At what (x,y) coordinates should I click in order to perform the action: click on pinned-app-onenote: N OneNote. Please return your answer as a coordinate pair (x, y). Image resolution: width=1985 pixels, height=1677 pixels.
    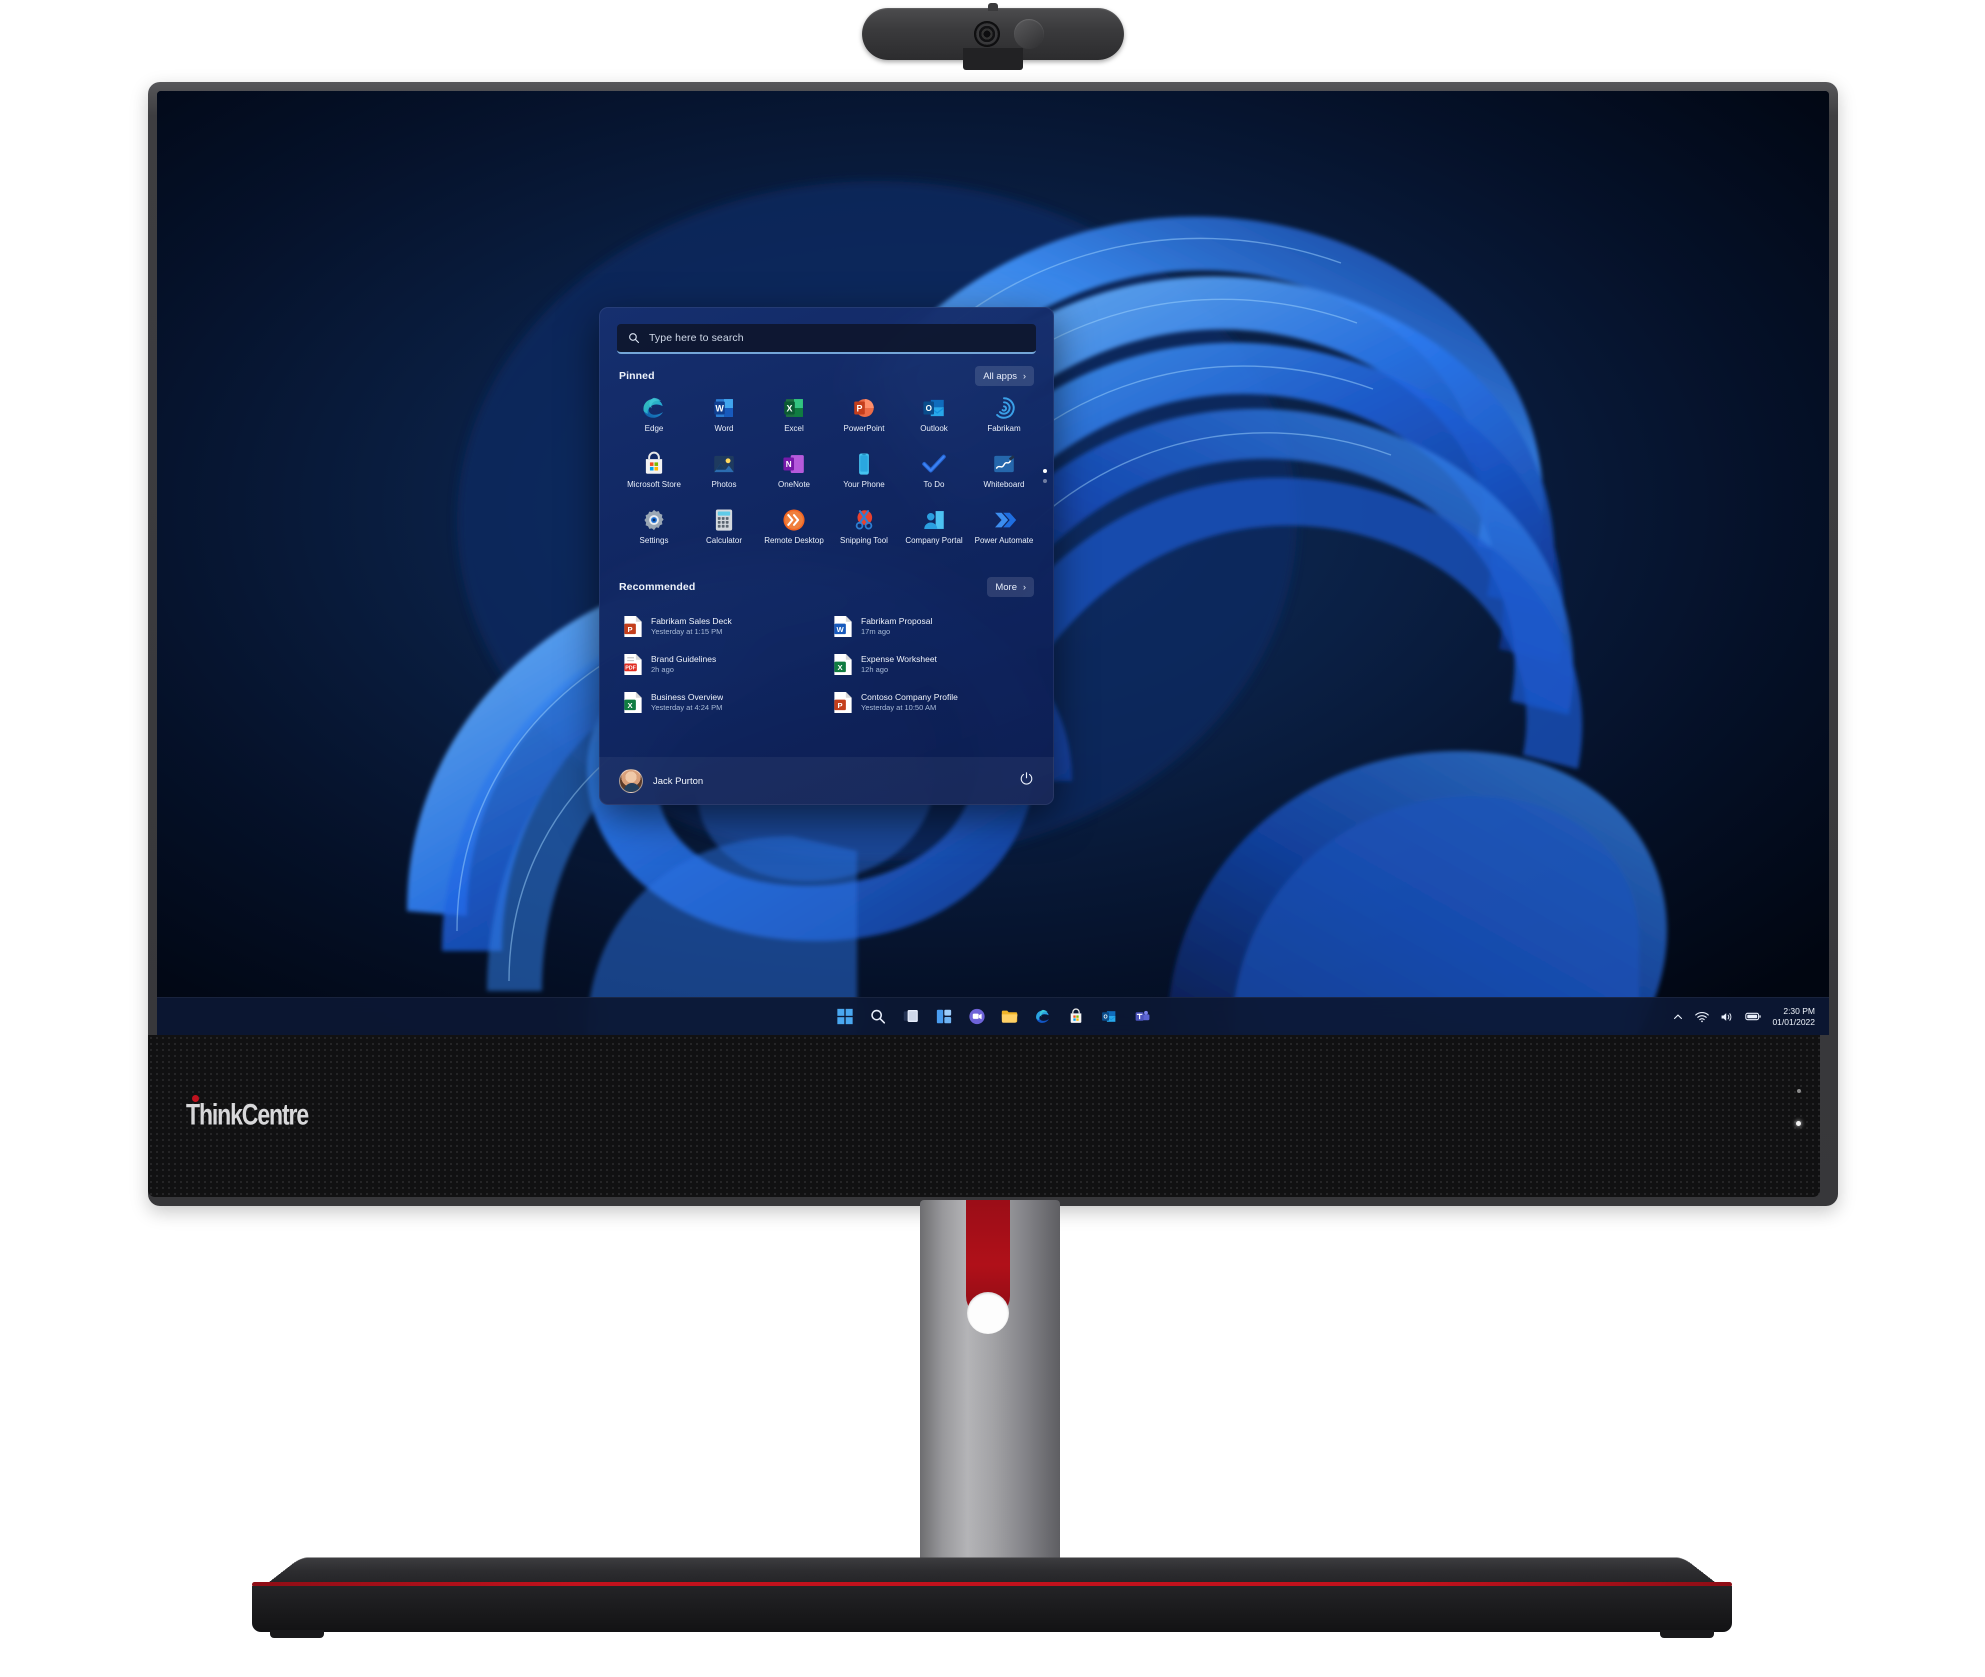
    Looking at the image, I should click on (794, 479).